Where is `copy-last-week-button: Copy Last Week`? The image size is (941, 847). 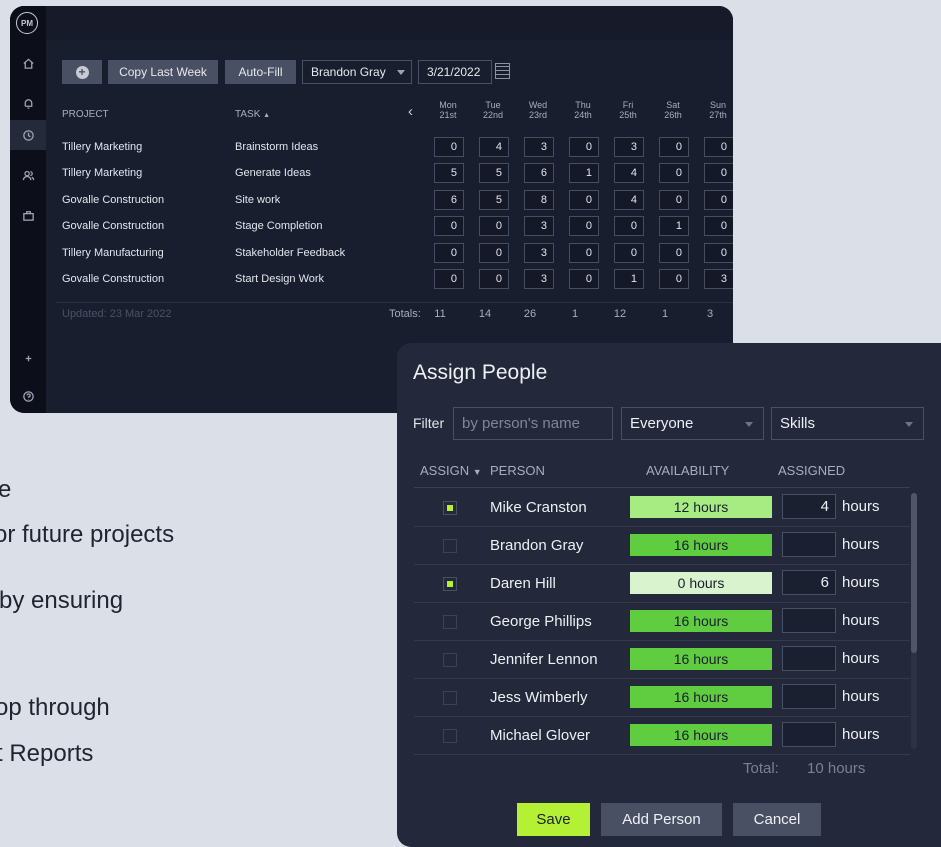 copy-last-week-button: Copy Last Week is located at coordinates (163, 72).